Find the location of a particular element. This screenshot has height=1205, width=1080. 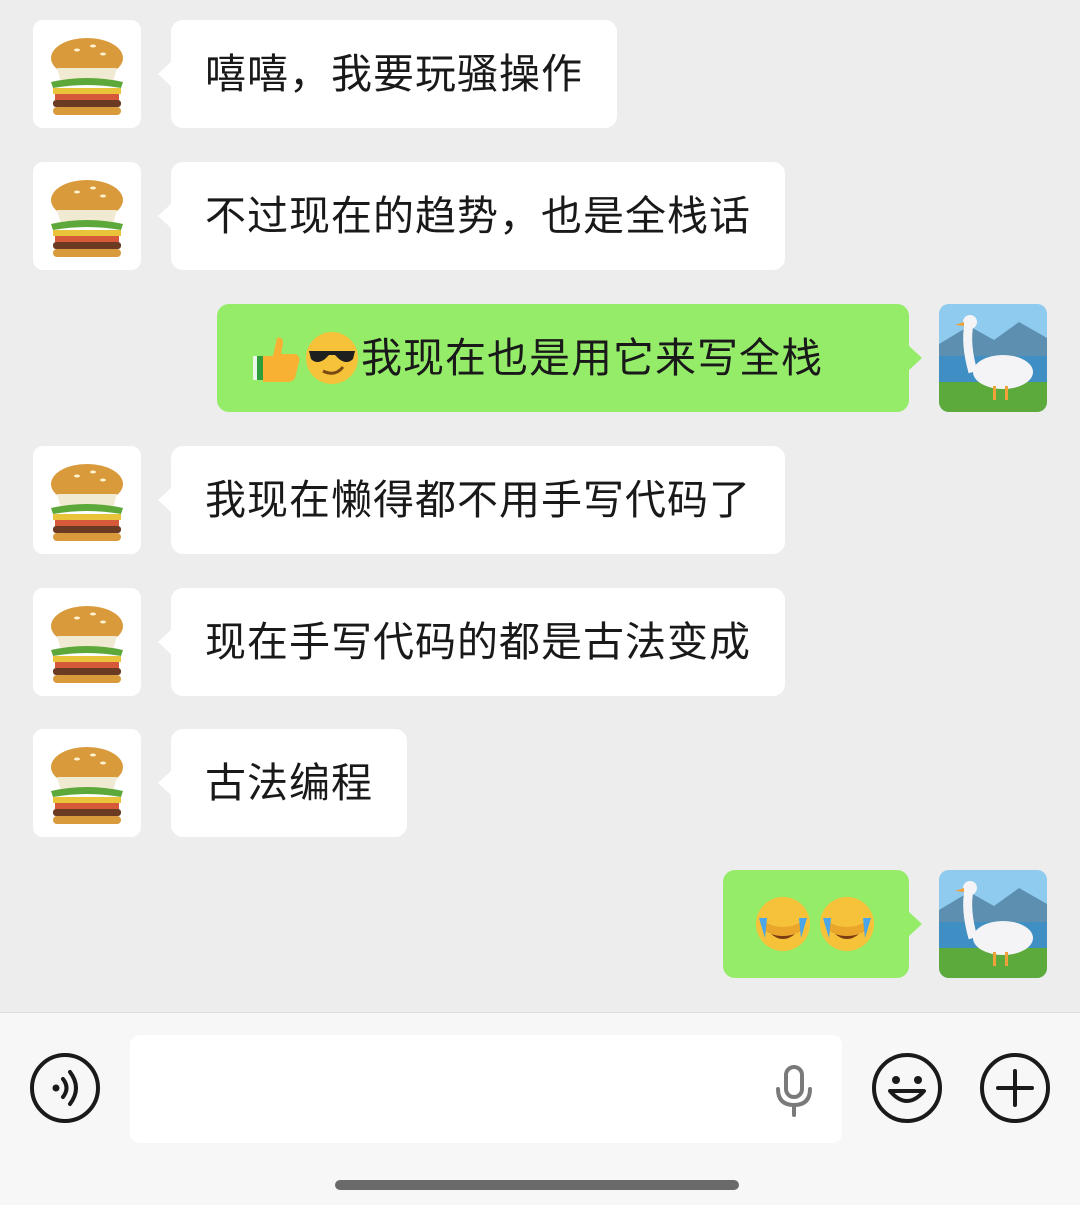

outgoing-message-bubble: 我现在也是用它来写全栈 is located at coordinates (569, 358).